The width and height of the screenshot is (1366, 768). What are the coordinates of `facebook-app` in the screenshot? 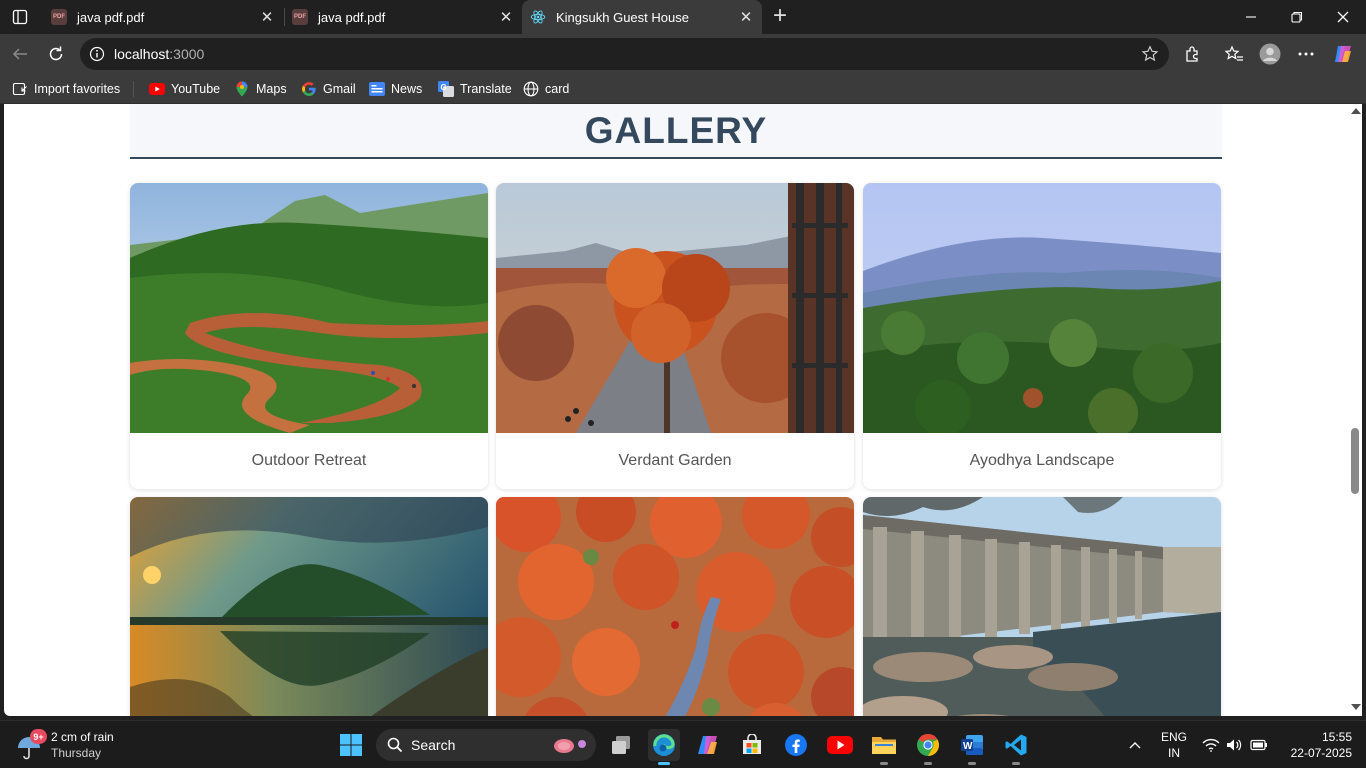 It's located at (796, 745).